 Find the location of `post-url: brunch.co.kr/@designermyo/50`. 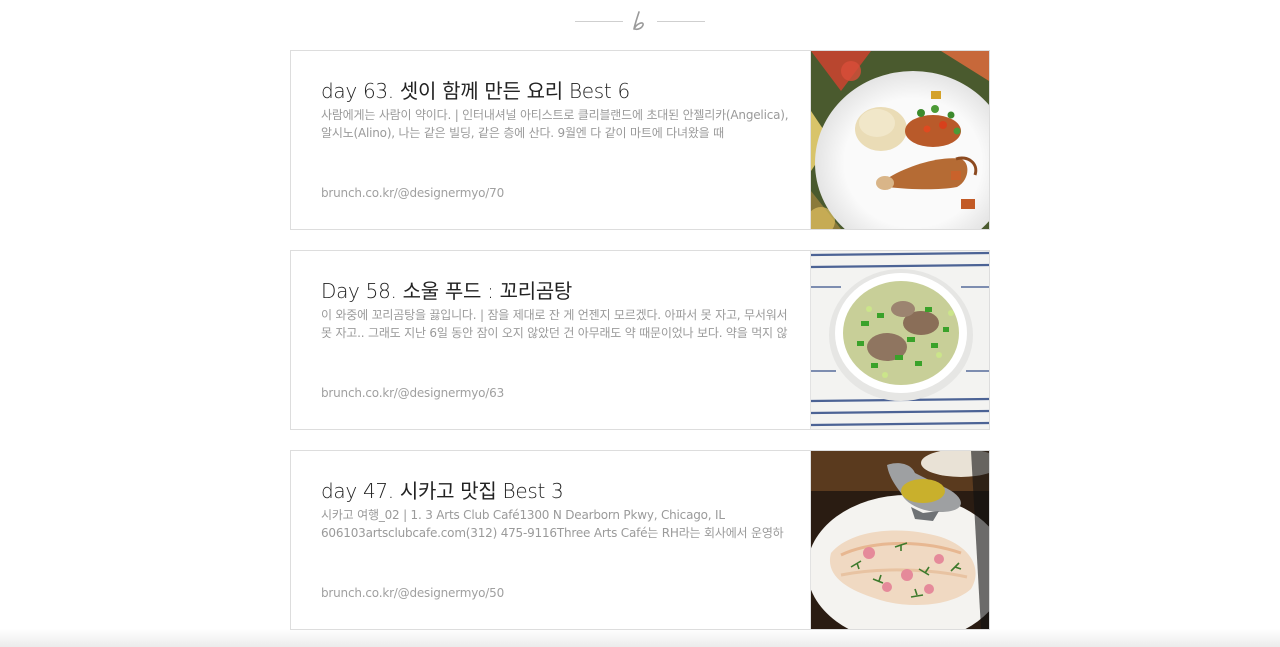

post-url: brunch.co.kr/@designermyo/50 is located at coordinates (412, 593).